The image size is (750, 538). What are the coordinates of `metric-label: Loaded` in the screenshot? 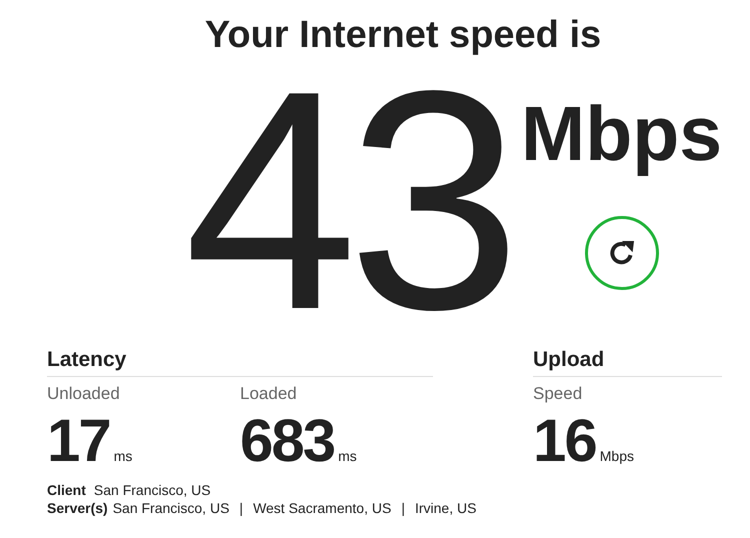 It's located at (269, 394).